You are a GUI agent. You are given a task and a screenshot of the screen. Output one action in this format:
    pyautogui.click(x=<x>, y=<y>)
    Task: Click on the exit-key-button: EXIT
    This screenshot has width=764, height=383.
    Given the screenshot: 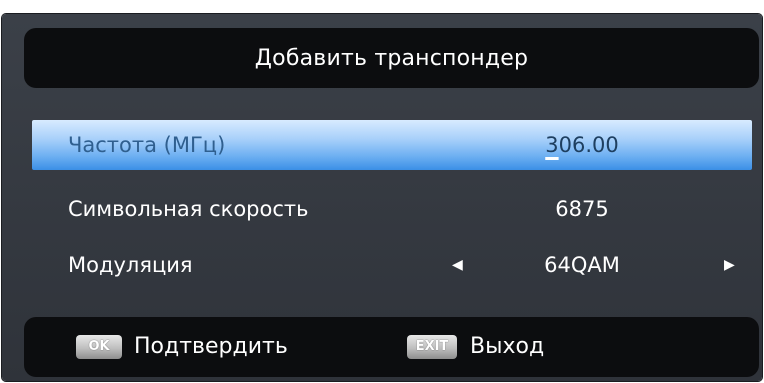 What is the action you would take?
    pyautogui.click(x=432, y=347)
    